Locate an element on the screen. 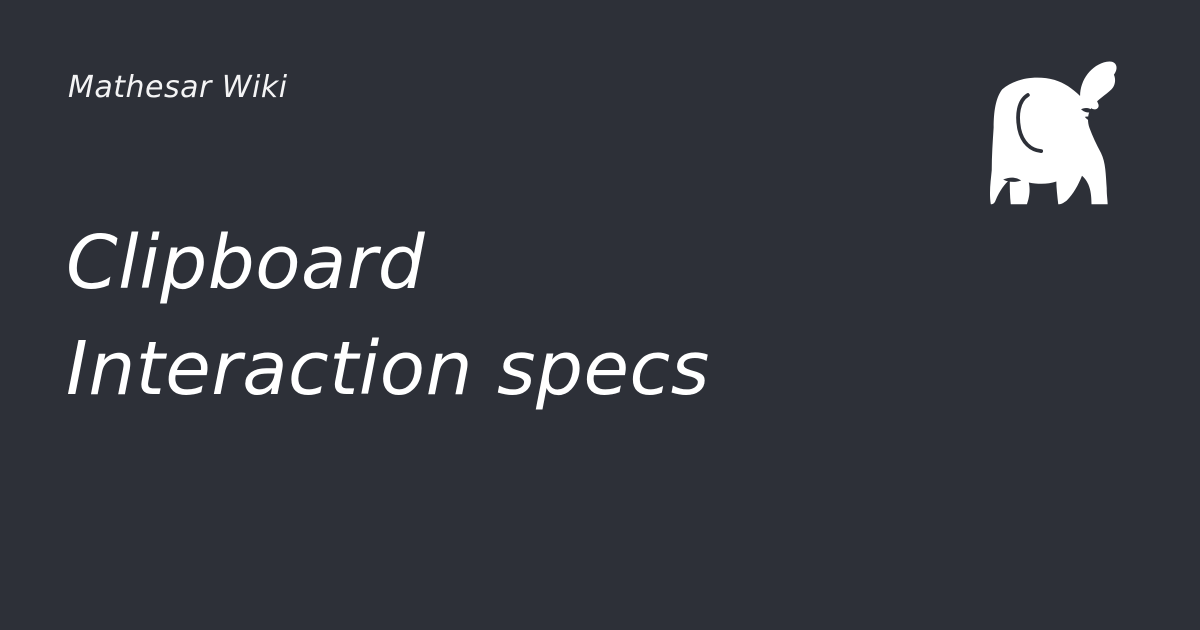 The width and height of the screenshot is (1200, 630). elephant-icon is located at coordinates (1053, 133).